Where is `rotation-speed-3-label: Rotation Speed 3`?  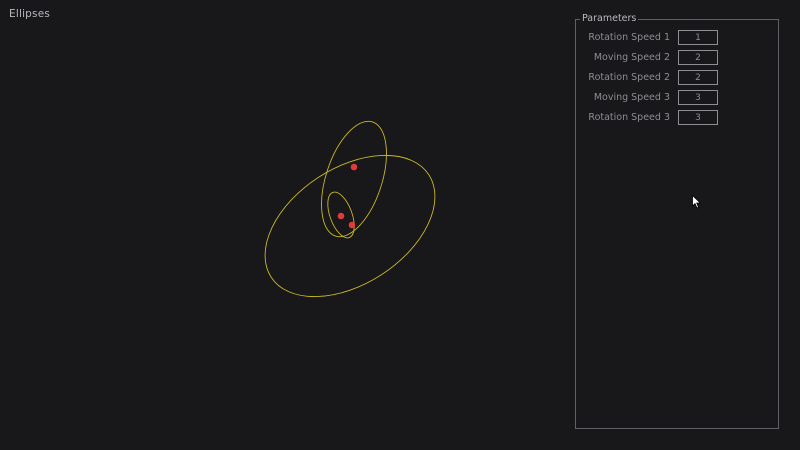
rotation-speed-3-label: Rotation Speed 3 is located at coordinates (629, 117).